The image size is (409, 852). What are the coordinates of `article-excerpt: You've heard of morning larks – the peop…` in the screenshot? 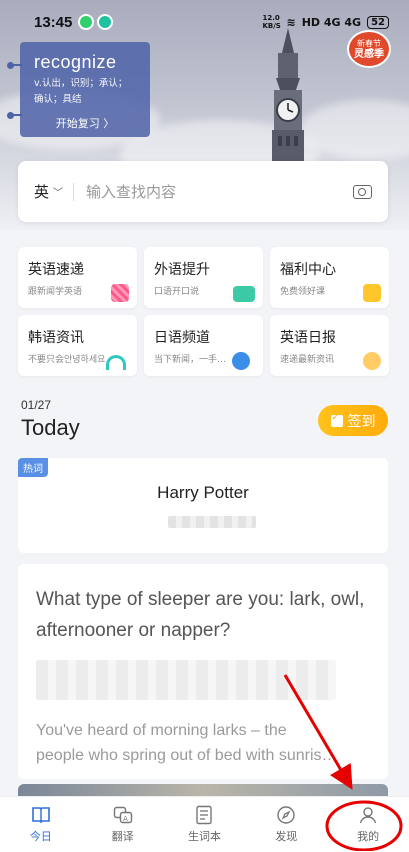 It's located at (203, 743).